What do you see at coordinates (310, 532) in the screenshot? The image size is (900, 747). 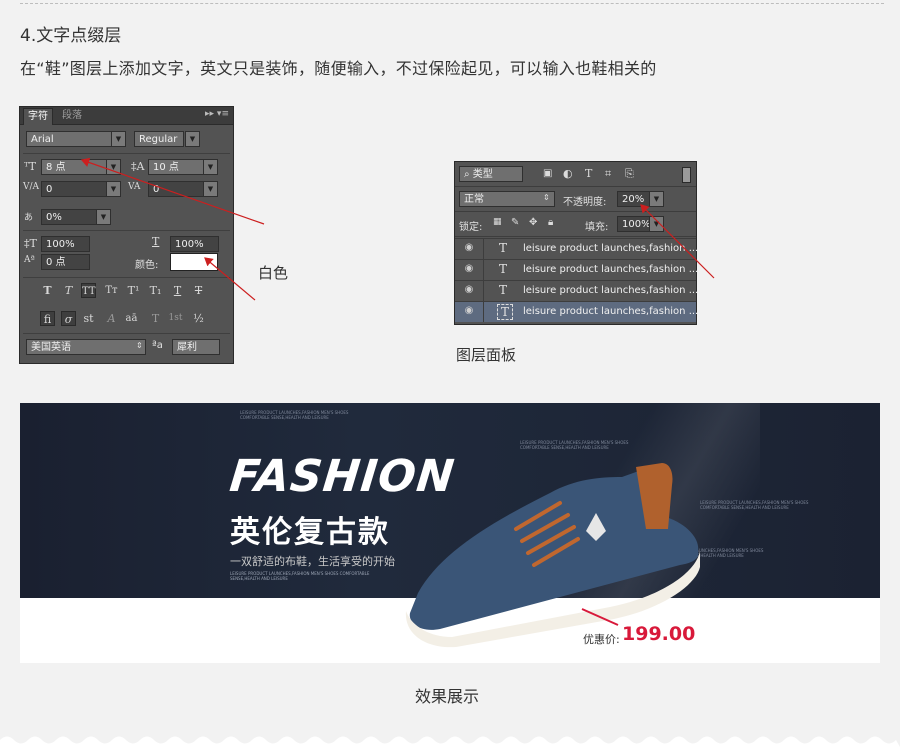 I see `headline-chinese: 英伦复古款` at bounding box center [310, 532].